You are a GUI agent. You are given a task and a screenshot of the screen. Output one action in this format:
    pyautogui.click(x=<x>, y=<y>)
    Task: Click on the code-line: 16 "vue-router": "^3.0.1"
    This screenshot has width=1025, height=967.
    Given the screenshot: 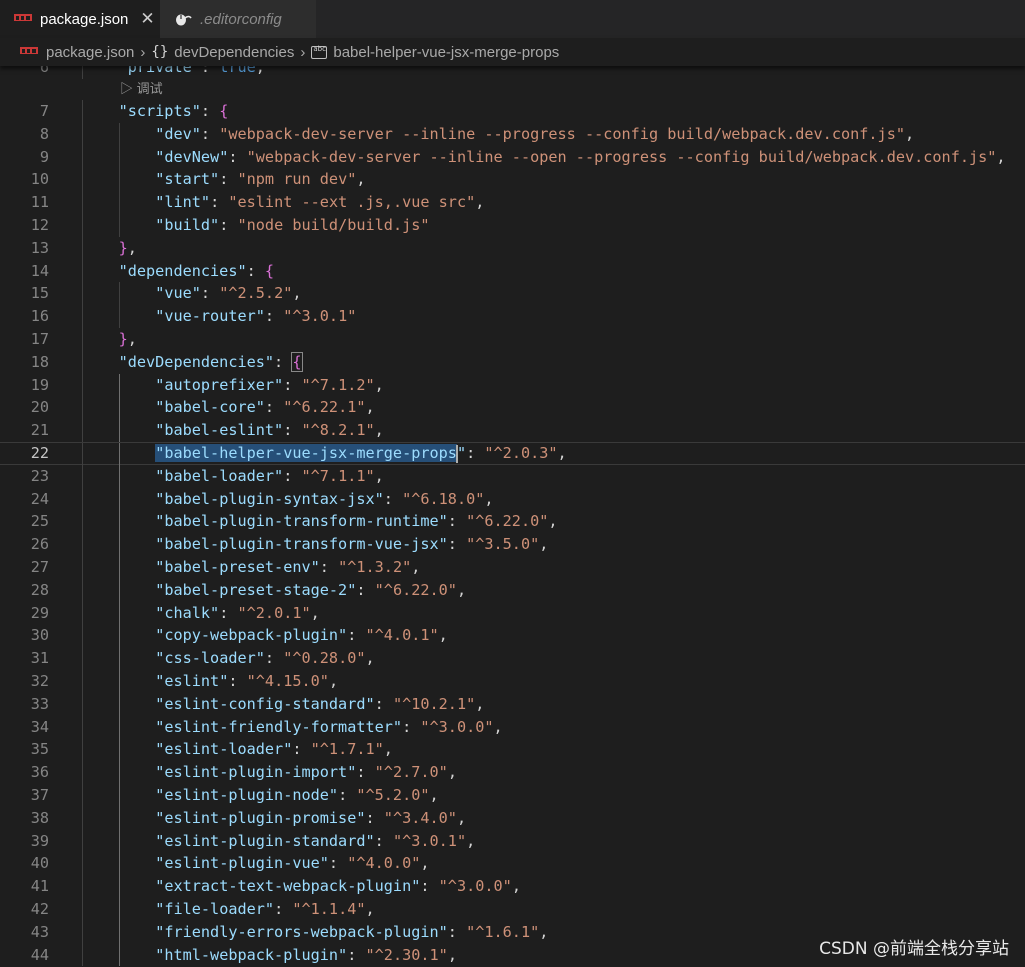 What is the action you would take?
    pyautogui.click(x=512, y=316)
    